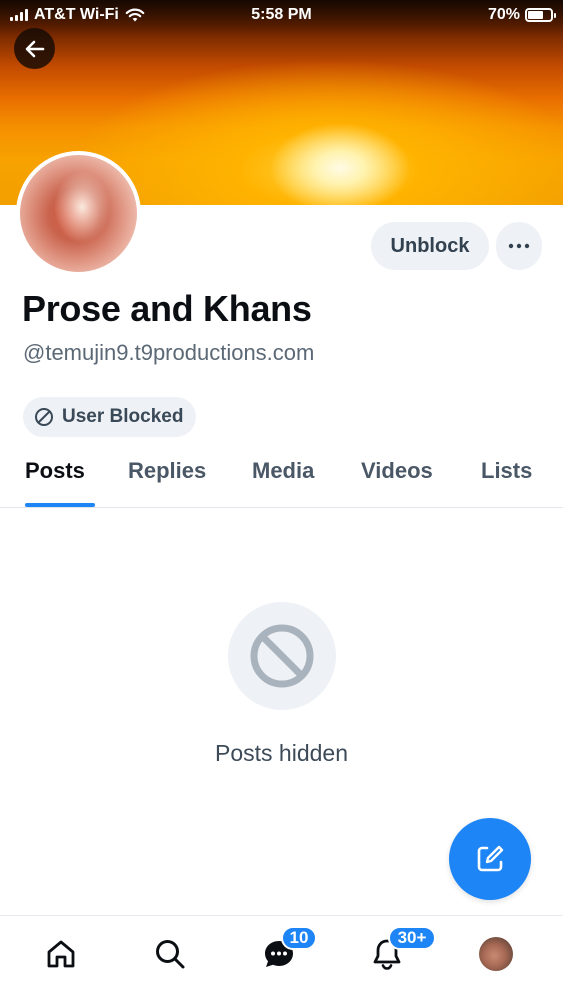  I want to click on nav-profile, so click(496, 954).